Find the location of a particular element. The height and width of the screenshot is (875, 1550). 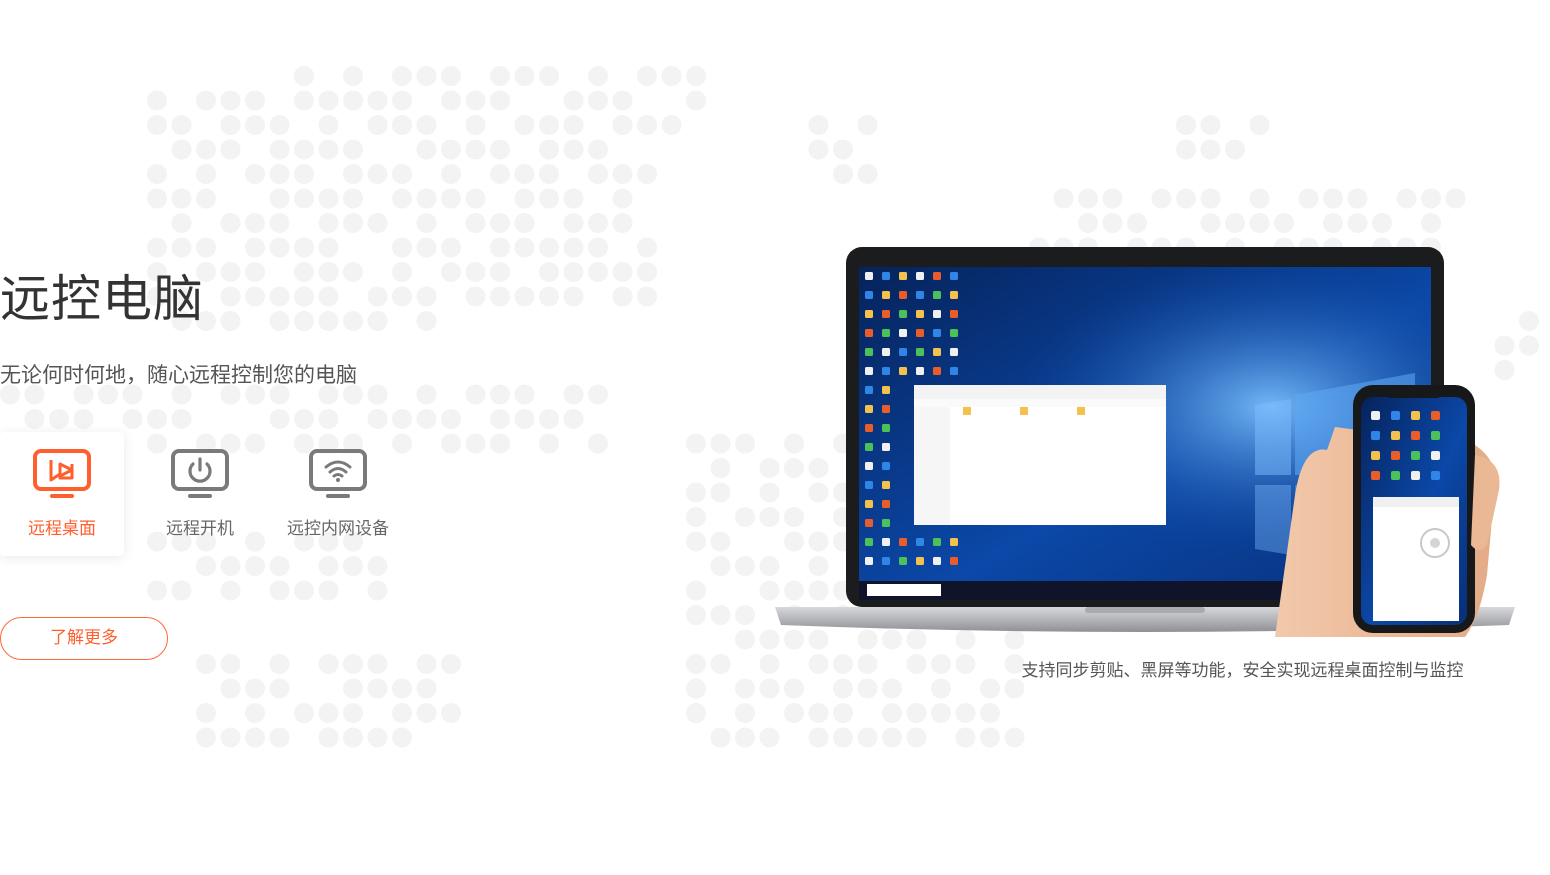

power-on-icon is located at coordinates (200, 473).